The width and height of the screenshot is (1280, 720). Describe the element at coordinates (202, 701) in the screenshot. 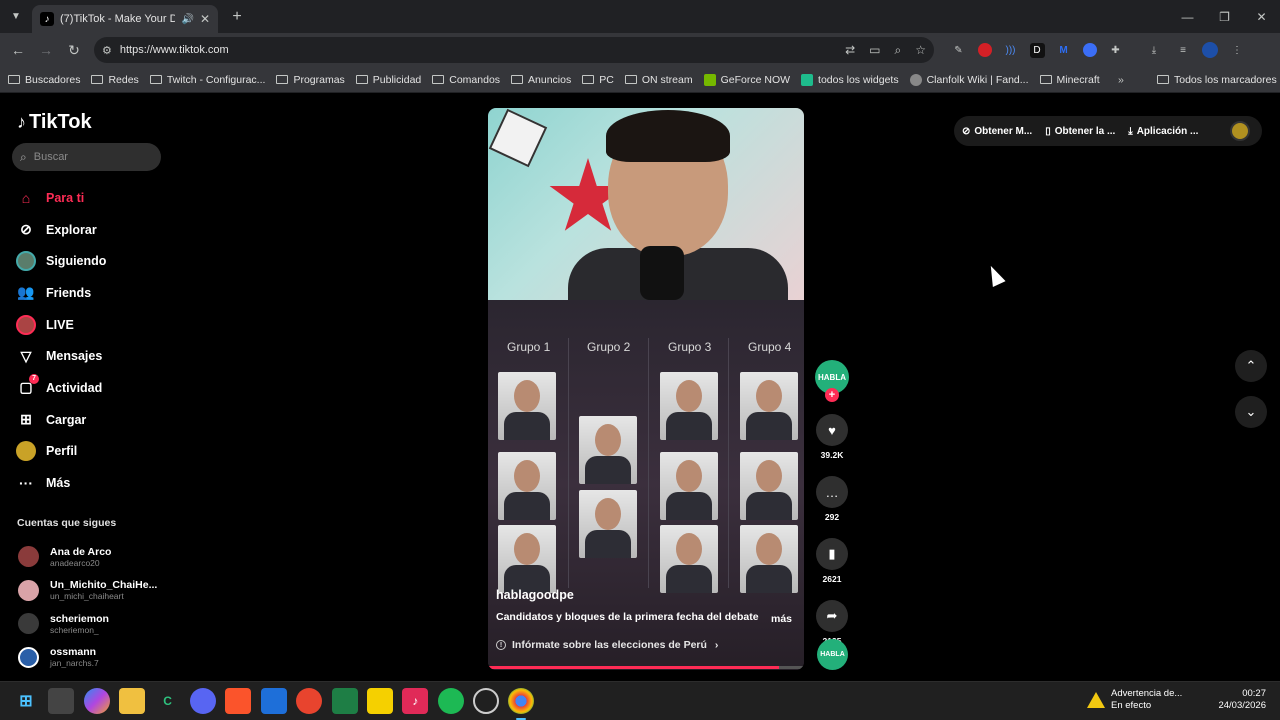

I see `discord-icon` at that location.